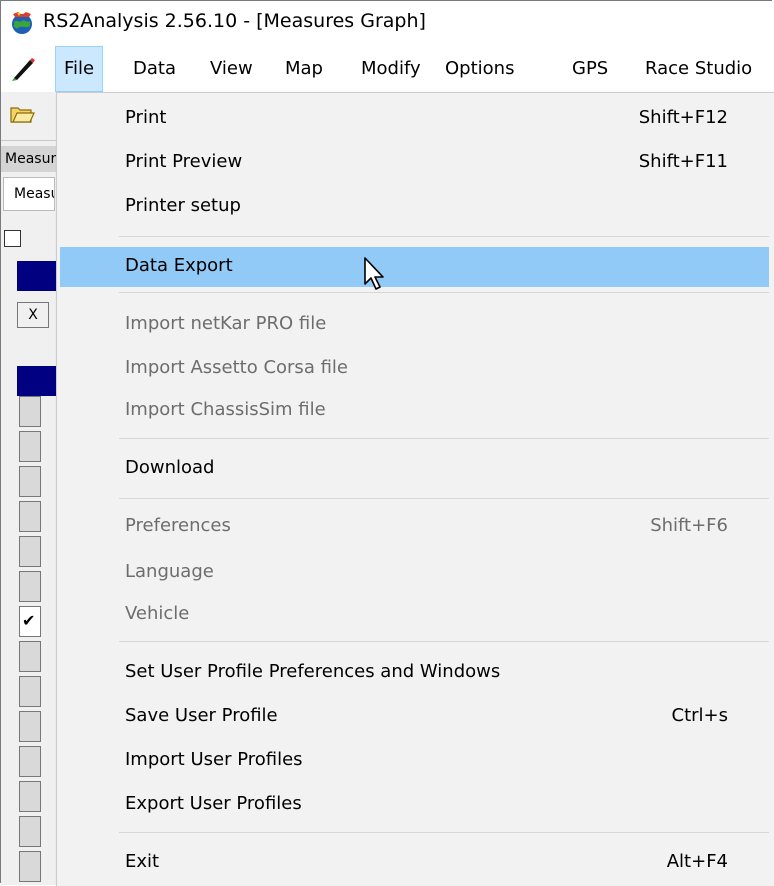 The image size is (774, 886). I want to click on menu-item-shortcut: Ctrl+s, so click(700, 715).